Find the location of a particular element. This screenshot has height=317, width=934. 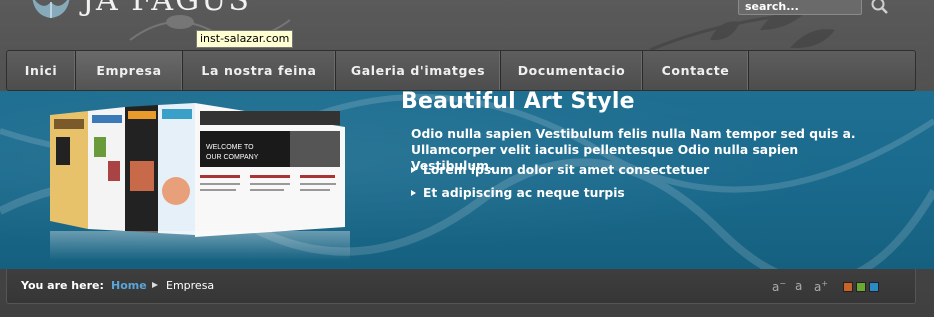

breadcrumb-separator-icon is located at coordinates (155, 285).